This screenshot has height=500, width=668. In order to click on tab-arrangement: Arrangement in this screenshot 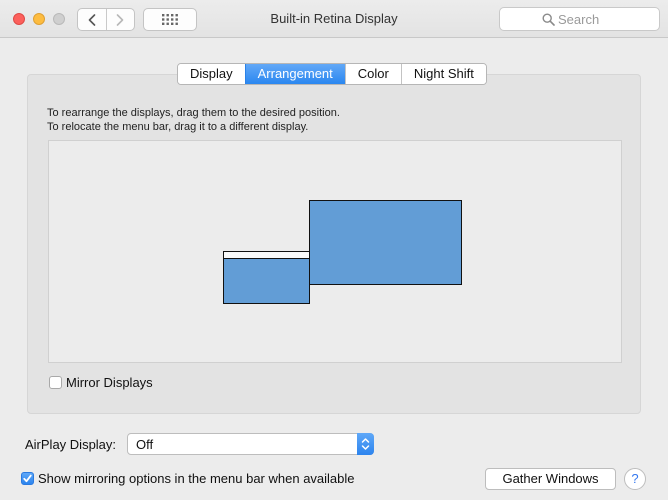, I will do `click(294, 74)`.